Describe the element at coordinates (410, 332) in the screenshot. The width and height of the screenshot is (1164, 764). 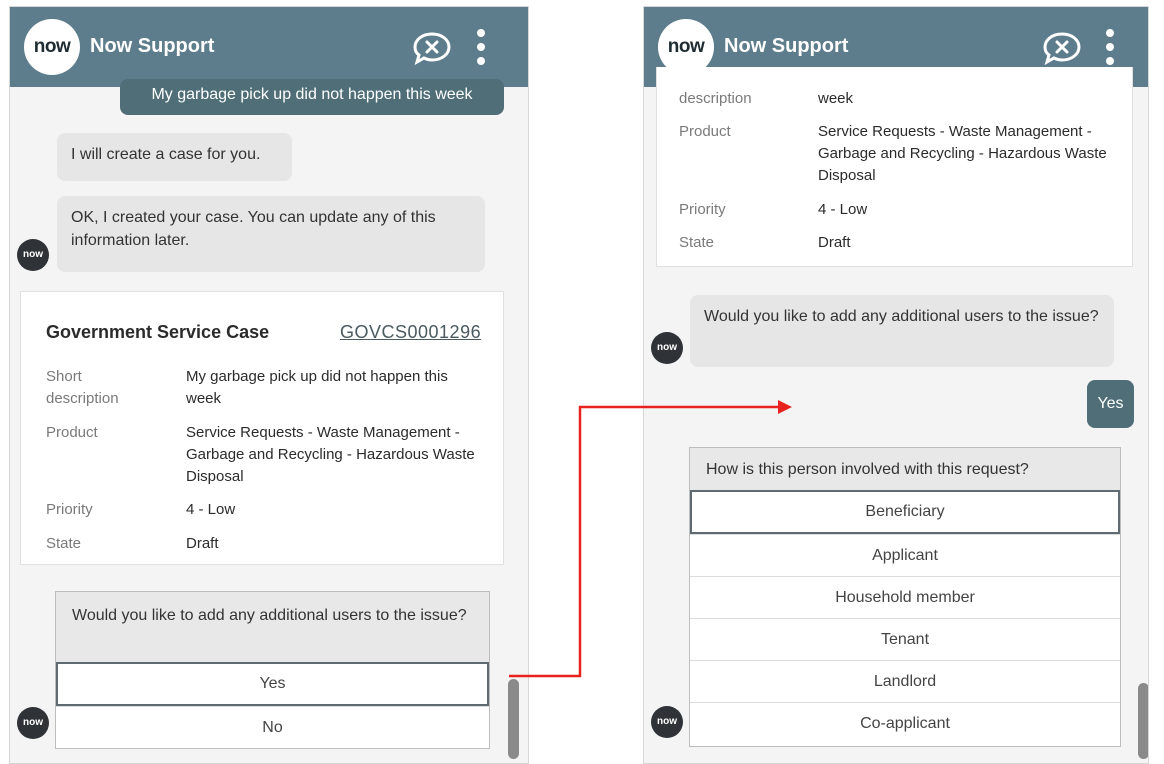
I see `case-number-link: GOVCS0001296` at that location.